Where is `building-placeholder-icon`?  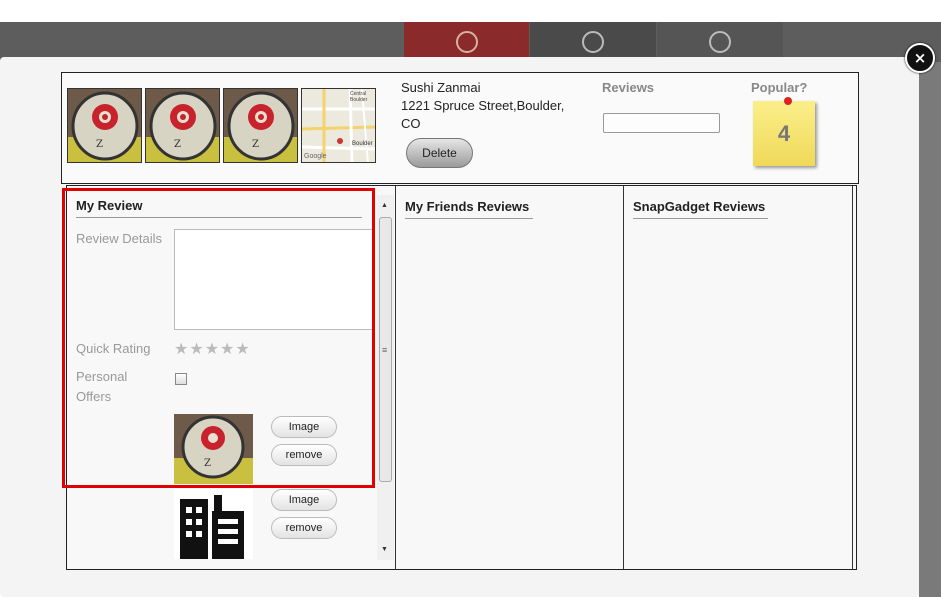
building-placeholder-icon is located at coordinates (213, 524).